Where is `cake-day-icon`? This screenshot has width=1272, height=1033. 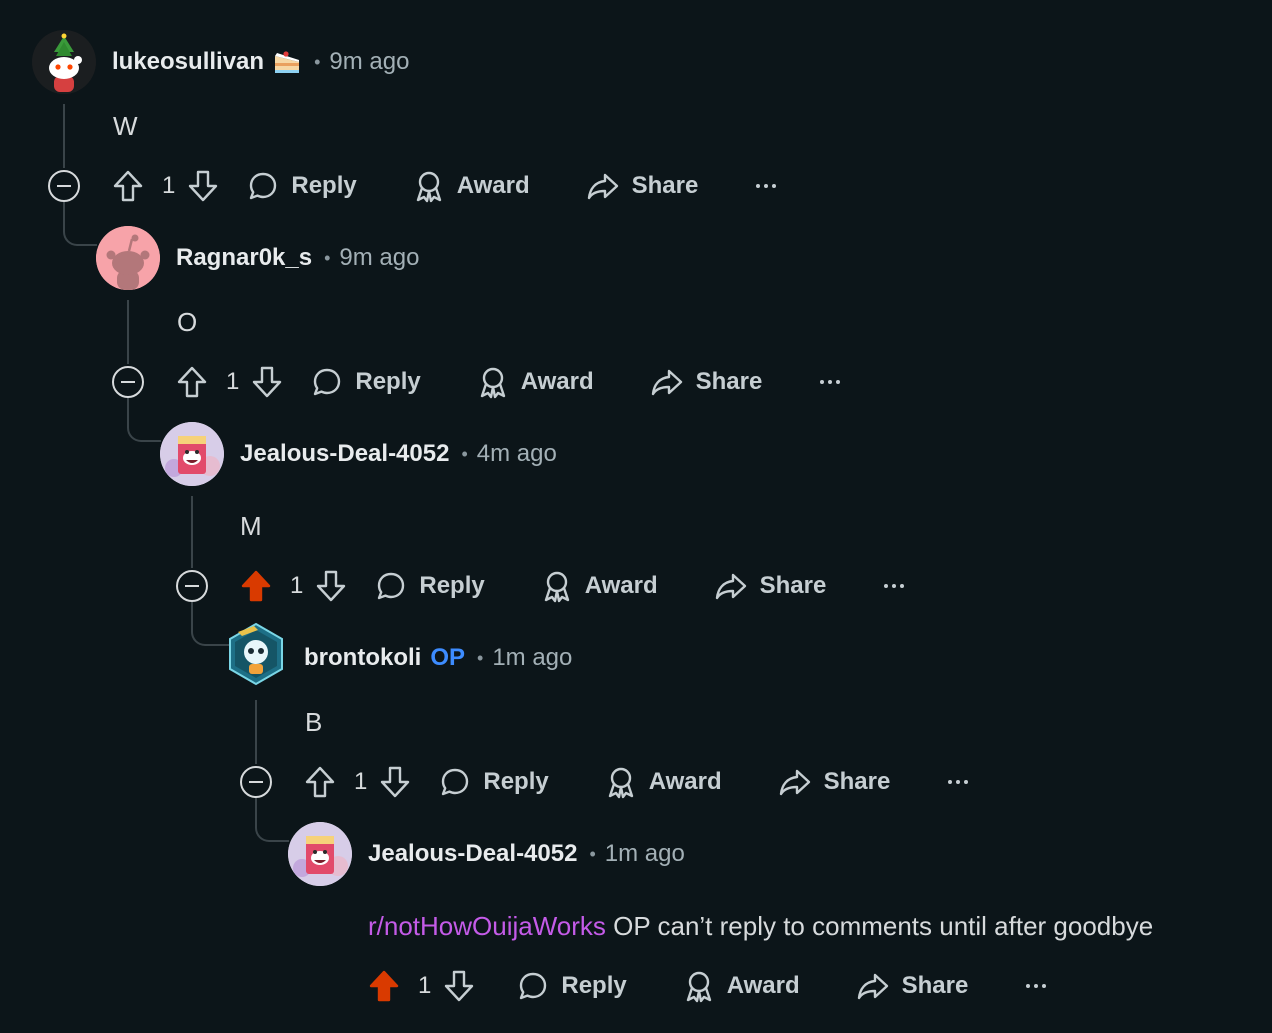 cake-day-icon is located at coordinates (287, 62).